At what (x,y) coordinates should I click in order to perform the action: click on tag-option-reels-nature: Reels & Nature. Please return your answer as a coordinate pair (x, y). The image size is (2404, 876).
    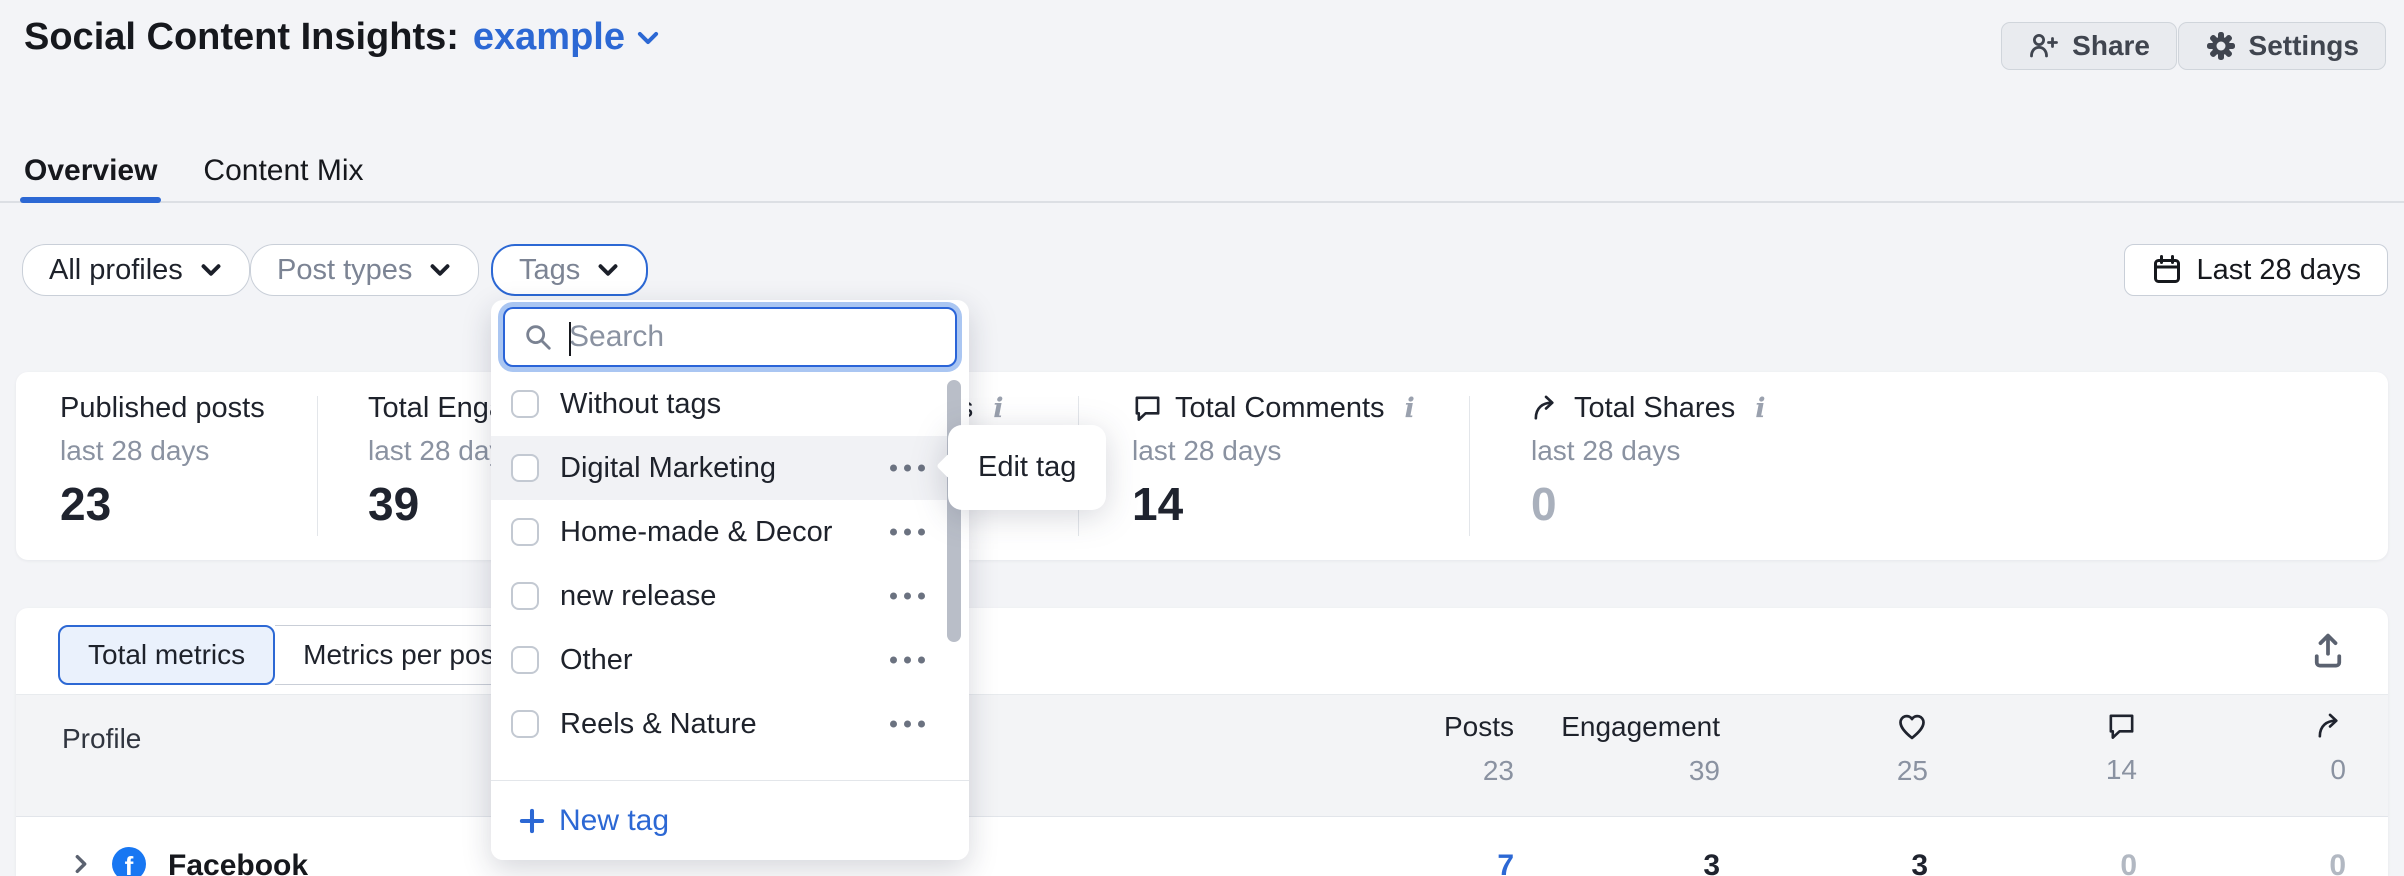
    Looking at the image, I should click on (730, 724).